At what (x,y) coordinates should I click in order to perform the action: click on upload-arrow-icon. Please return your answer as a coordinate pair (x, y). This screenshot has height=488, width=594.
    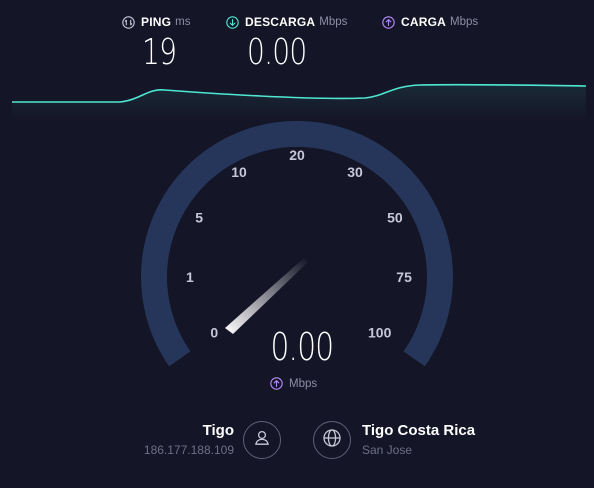
    Looking at the image, I should click on (276, 383).